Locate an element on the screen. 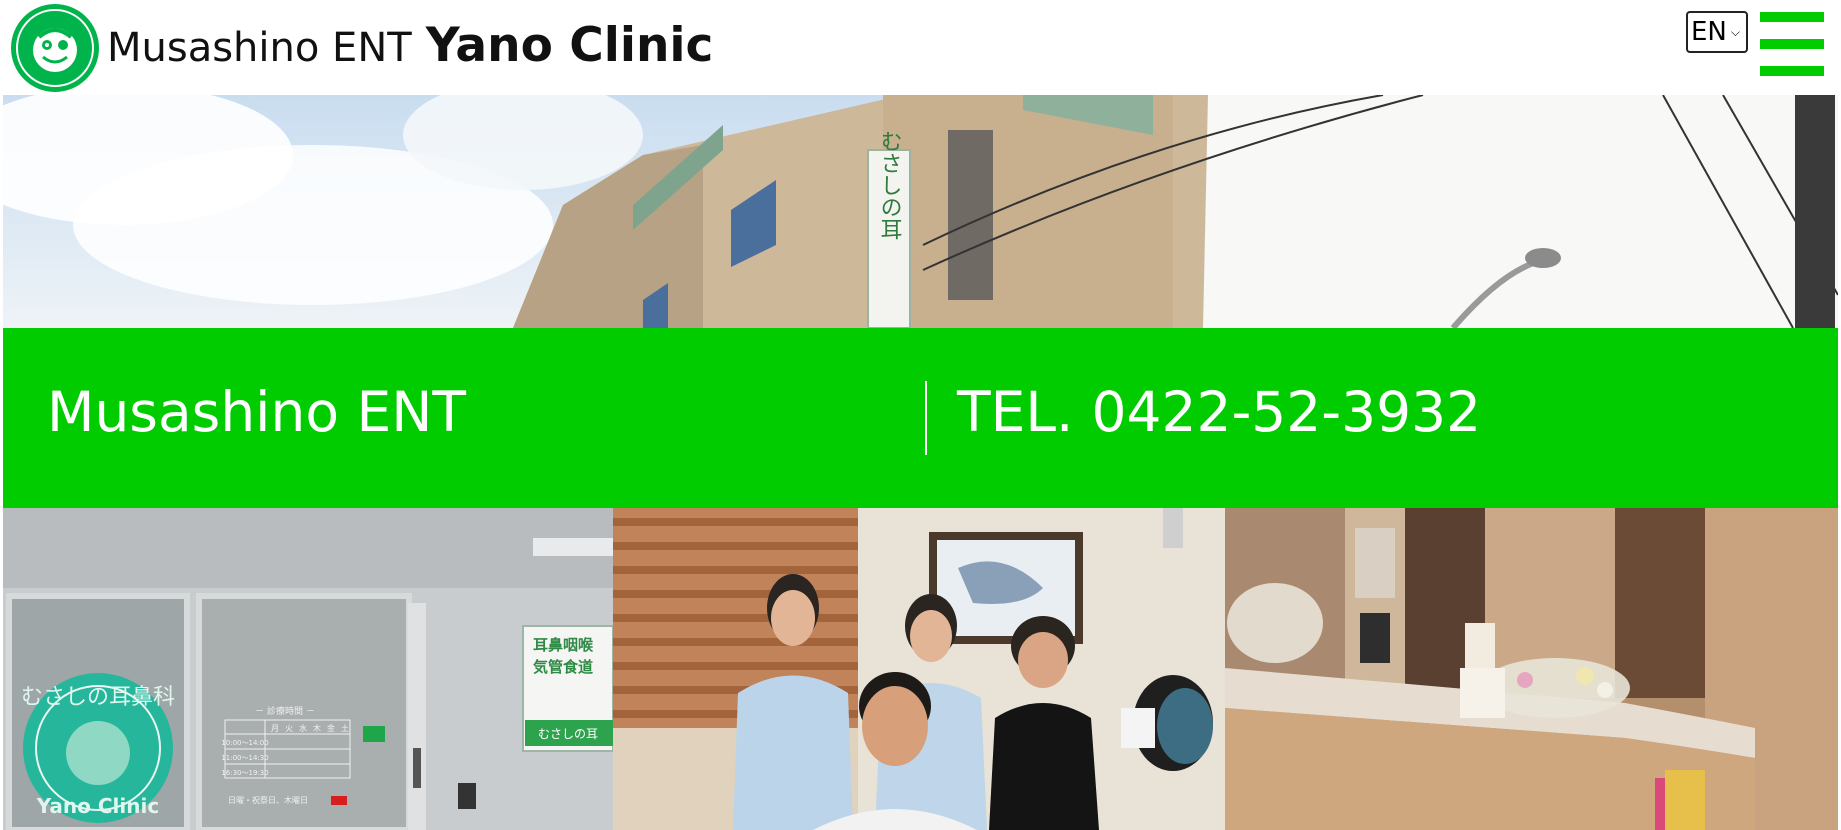  door-day-fri: 金 is located at coordinates (331, 728).